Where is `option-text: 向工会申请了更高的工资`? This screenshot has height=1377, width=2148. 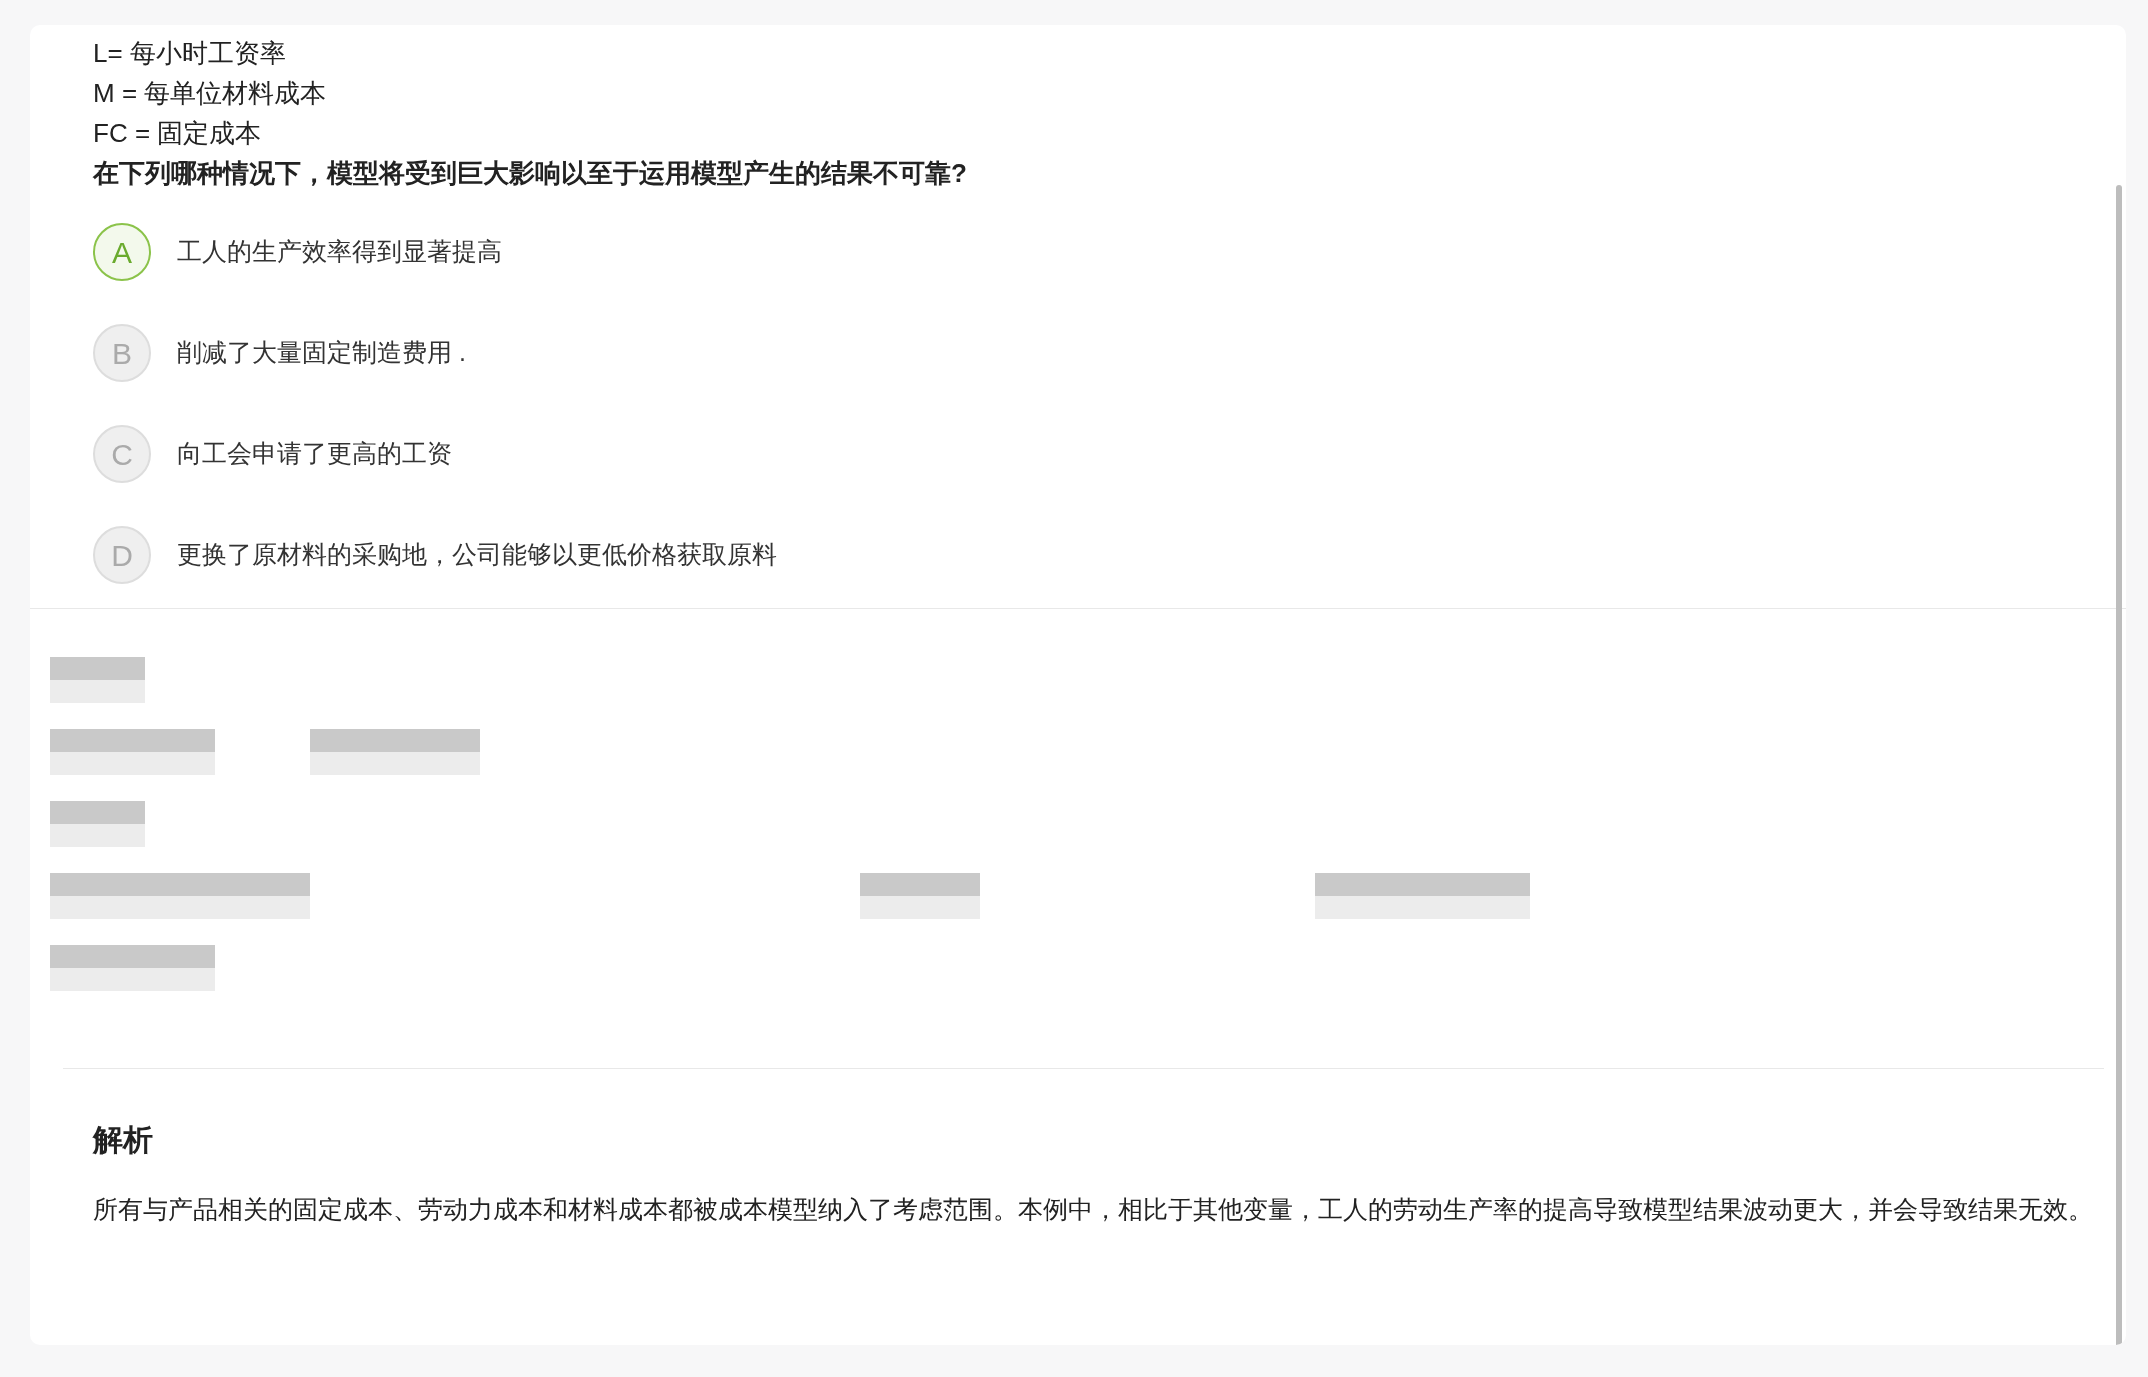 option-text: 向工会申请了更高的工资 is located at coordinates (314, 454).